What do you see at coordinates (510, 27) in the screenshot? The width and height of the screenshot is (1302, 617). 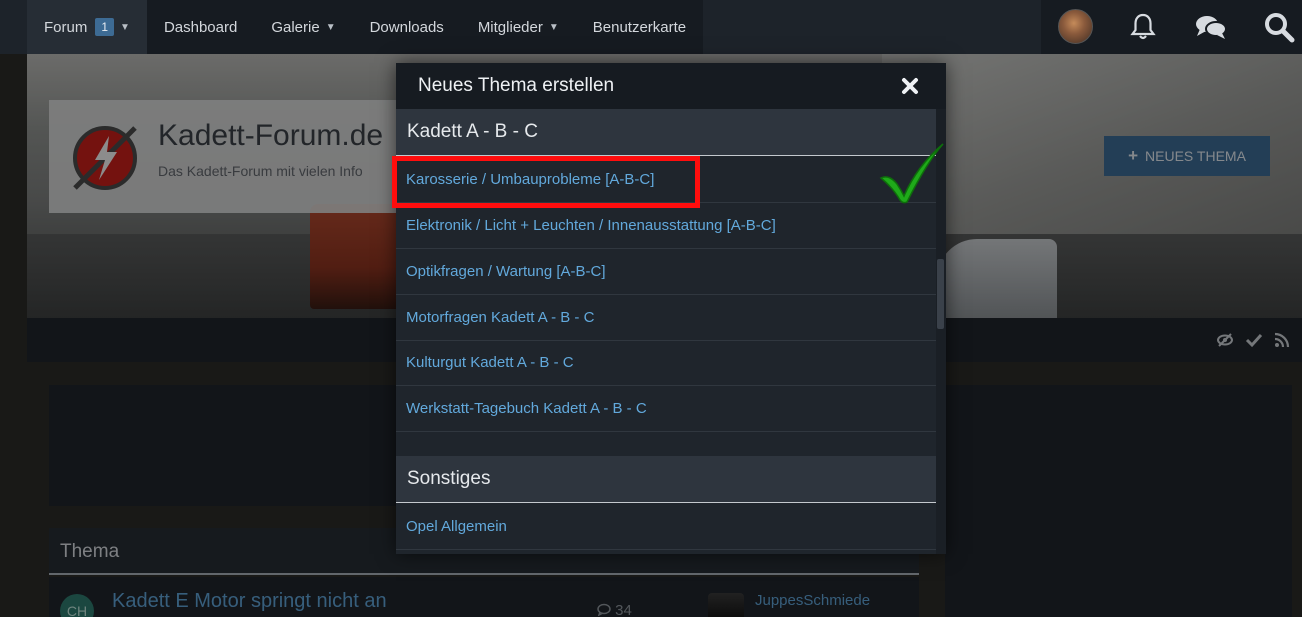 I see `nav-item-label: Mitglieder` at bounding box center [510, 27].